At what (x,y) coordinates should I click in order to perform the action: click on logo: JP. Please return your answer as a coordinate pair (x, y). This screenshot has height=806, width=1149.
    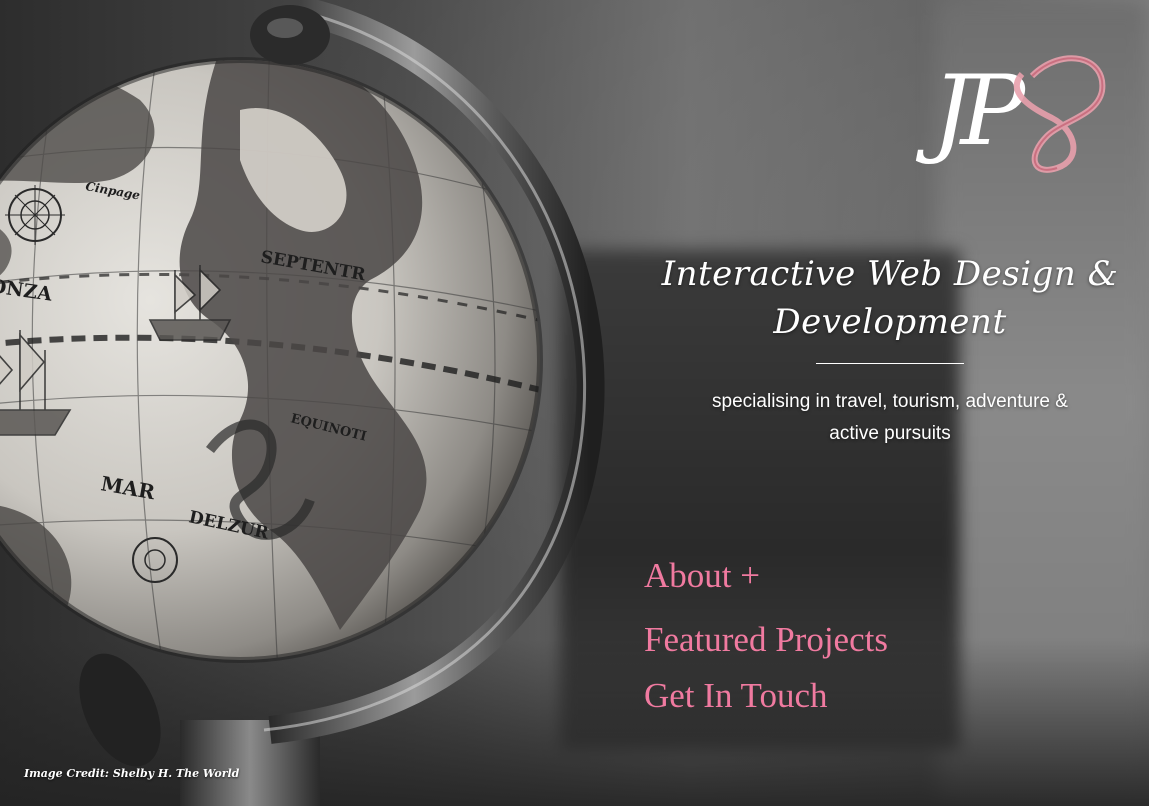
    Looking at the image, I should click on (1010, 114).